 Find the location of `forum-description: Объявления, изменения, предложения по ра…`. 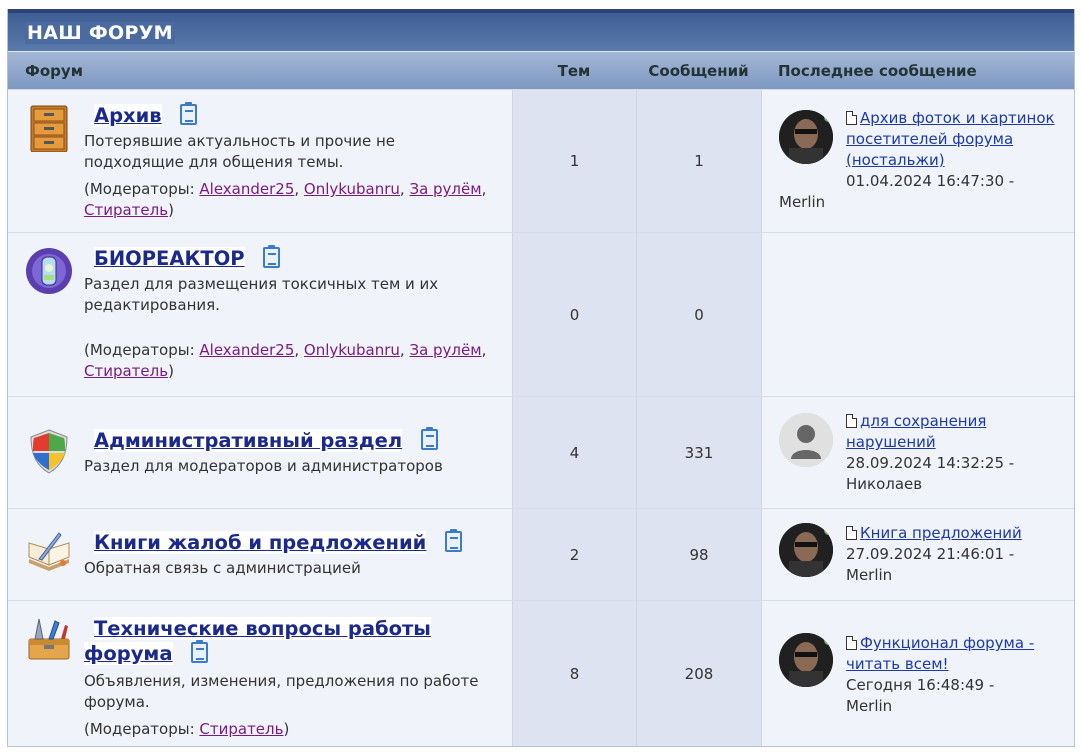

forum-description: Объявления, изменения, предложения по ра… is located at coordinates (281, 691).